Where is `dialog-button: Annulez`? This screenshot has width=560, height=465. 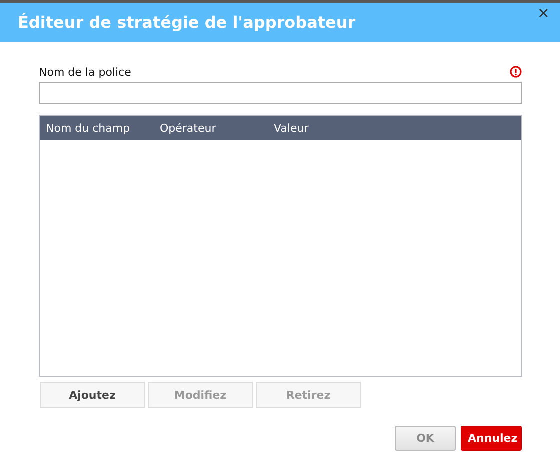
dialog-button: Annulez is located at coordinates (491, 438).